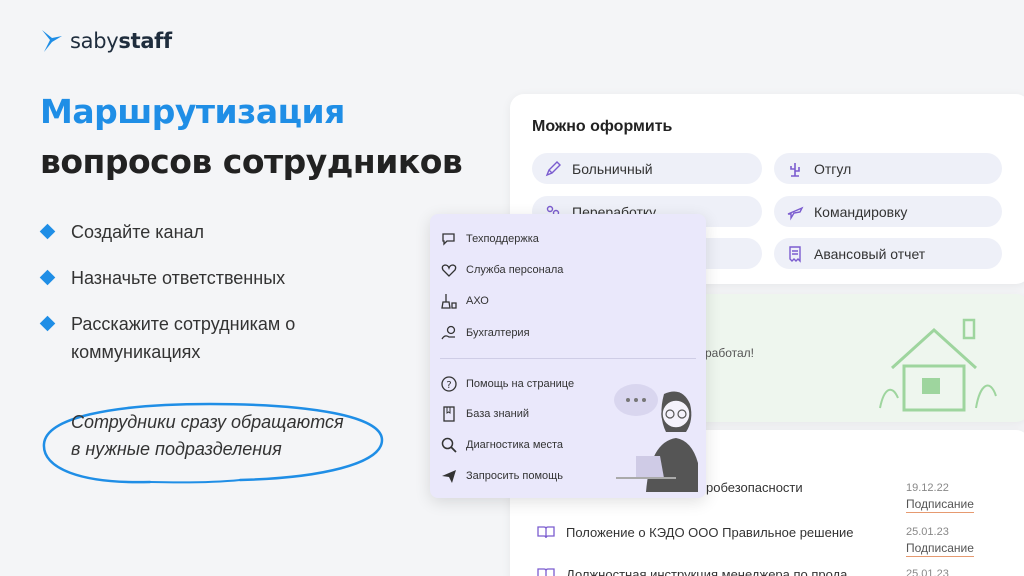 The height and width of the screenshot is (576, 1024). Describe the element at coordinates (888, 253) in the screenshot. I see `chip-expense-report: Авансовый отчет` at that location.